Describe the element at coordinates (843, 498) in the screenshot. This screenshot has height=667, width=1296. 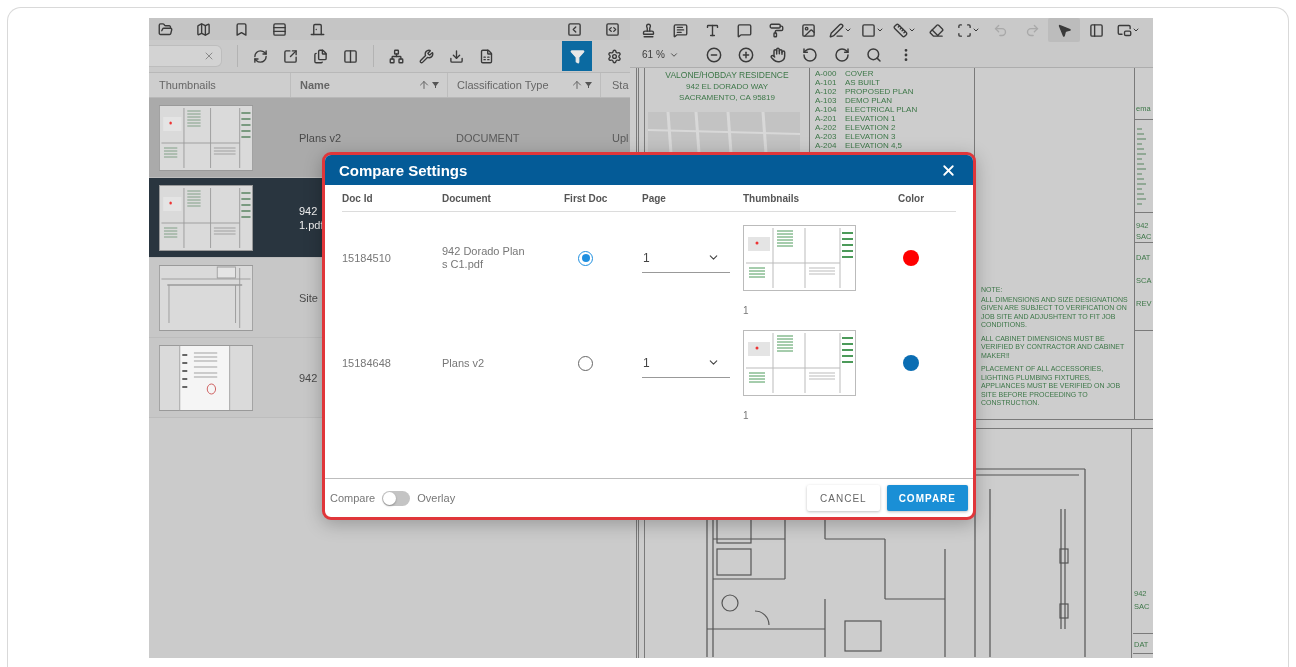
I see `cancel-button: CANCEL` at that location.